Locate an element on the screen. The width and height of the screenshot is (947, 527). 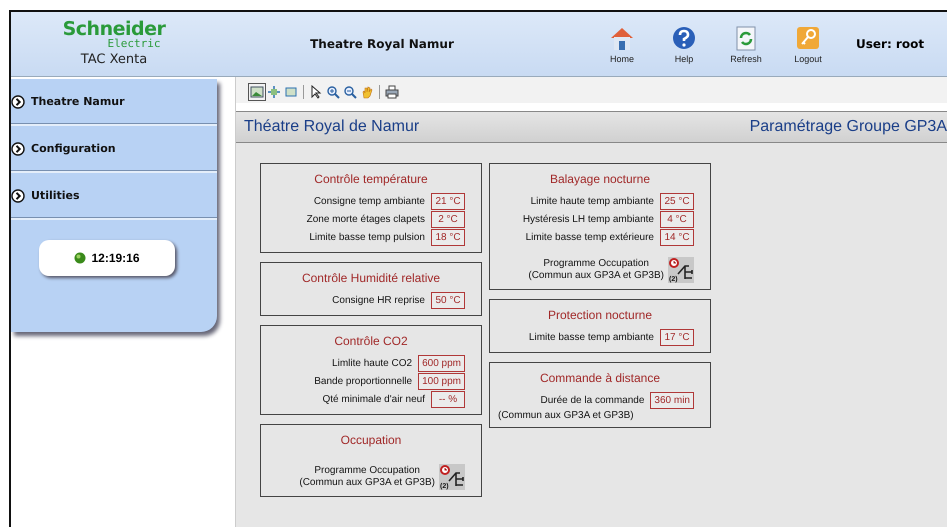
status-light-icon is located at coordinates (80, 258).